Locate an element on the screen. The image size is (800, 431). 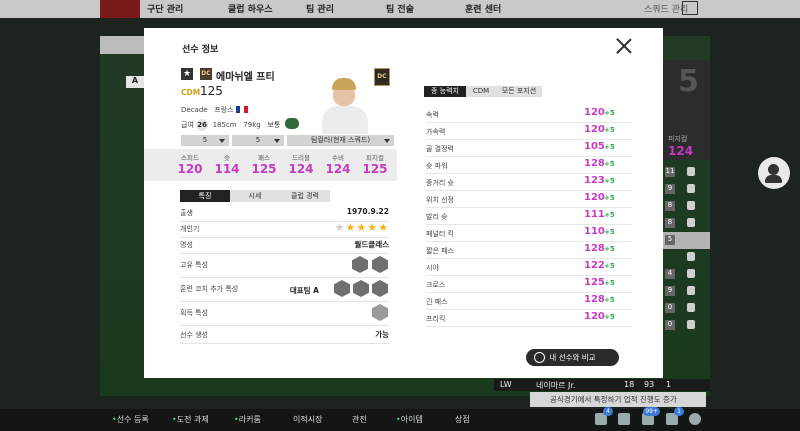
nav-team-tactics: 팀 전술 is located at coordinates (400, 8).